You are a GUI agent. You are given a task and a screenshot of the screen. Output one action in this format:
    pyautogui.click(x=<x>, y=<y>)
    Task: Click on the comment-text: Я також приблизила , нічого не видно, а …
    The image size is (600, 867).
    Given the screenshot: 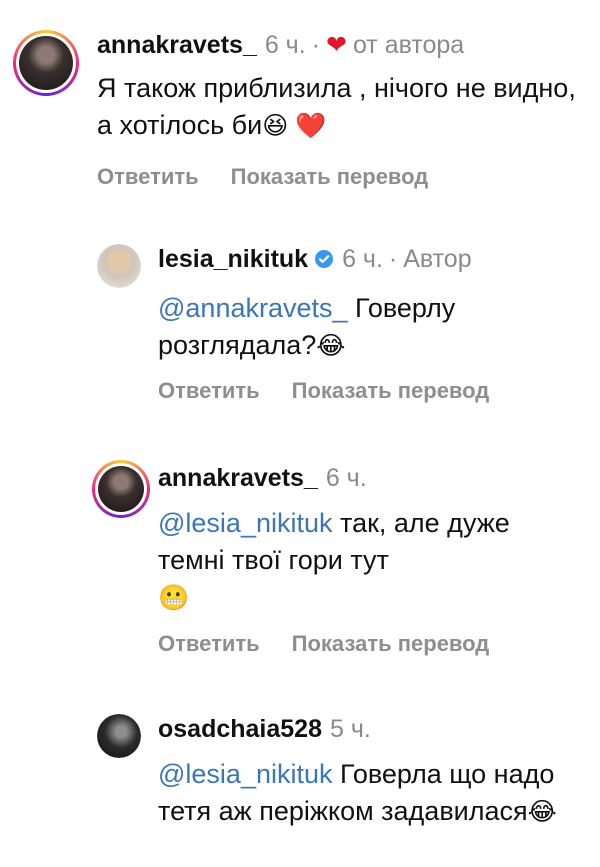 What is the action you would take?
    pyautogui.click(x=336, y=106)
    